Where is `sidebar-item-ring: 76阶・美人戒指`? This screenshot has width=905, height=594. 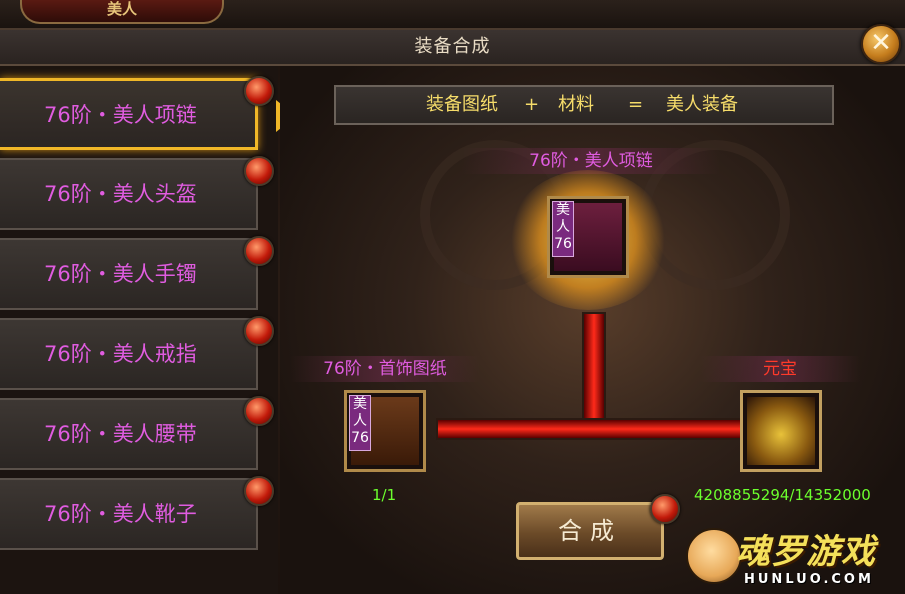
sidebar-item-ring: 76阶・美人戒指 is located at coordinates (129, 354).